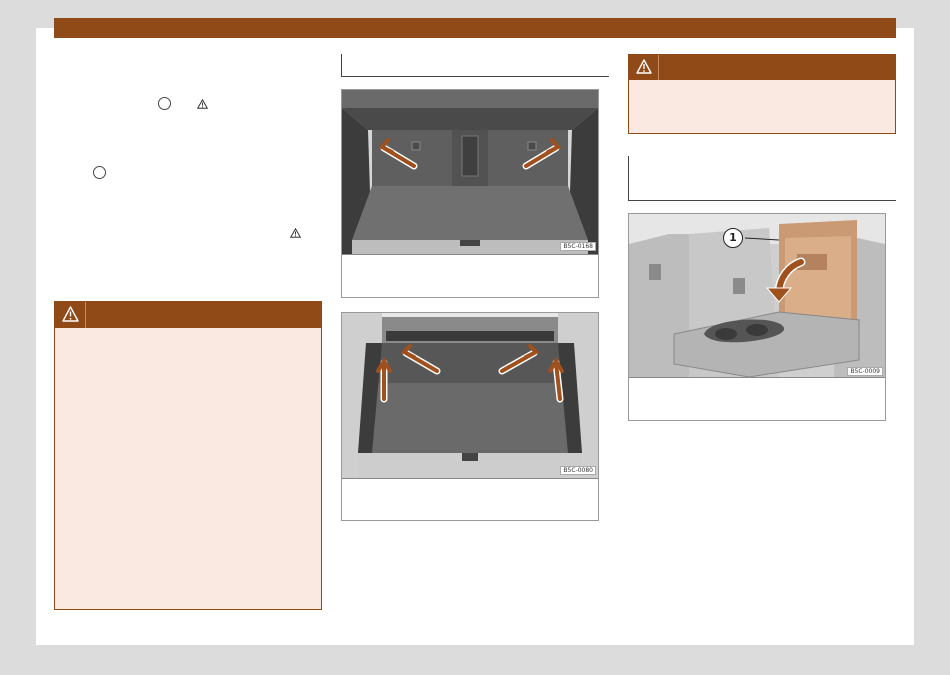  I want to click on figure-trunk-upper-hooks: B5C-0168, so click(470, 193).